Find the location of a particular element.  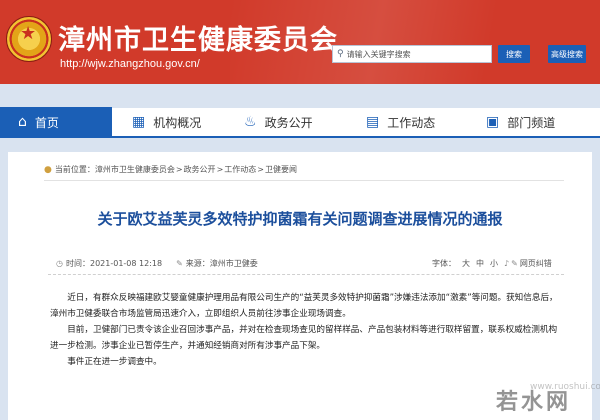

nav-item-home: ⌂ 首页 is located at coordinates (56, 122).